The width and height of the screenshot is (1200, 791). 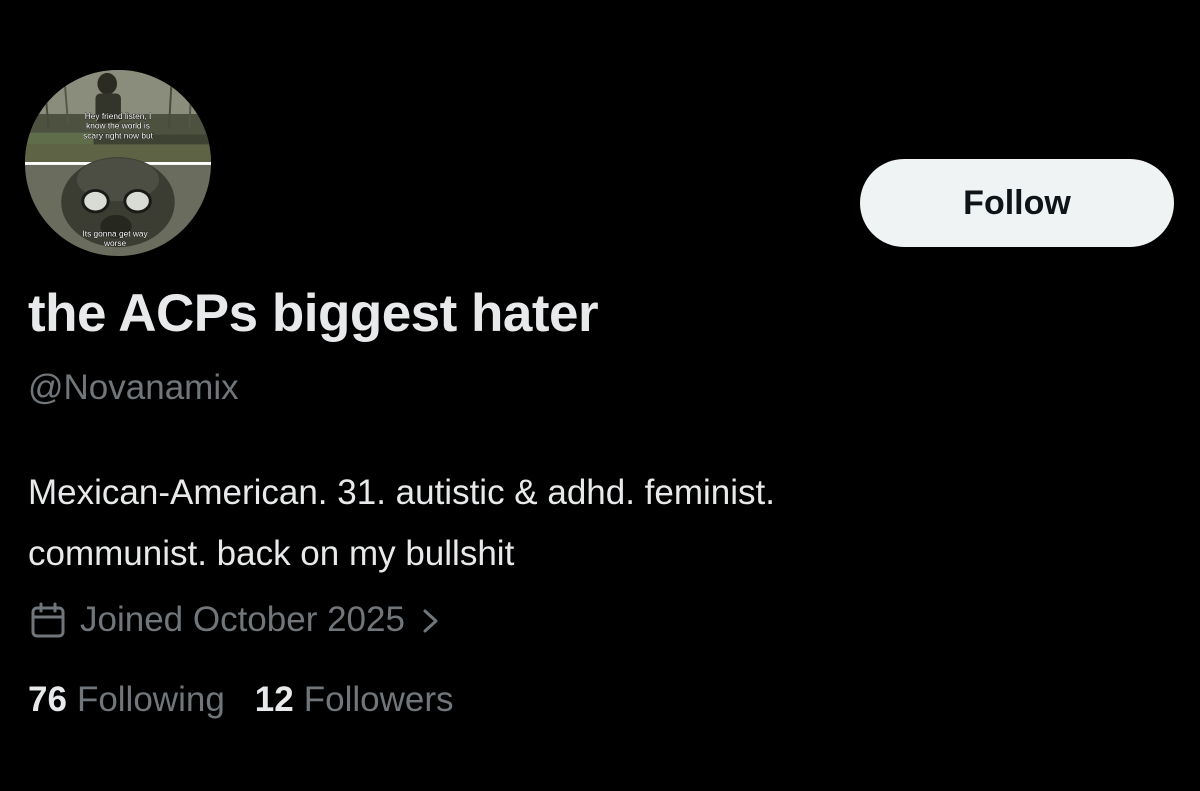 I want to click on bio-line: communist. back on my bullshit, so click(x=271, y=553).